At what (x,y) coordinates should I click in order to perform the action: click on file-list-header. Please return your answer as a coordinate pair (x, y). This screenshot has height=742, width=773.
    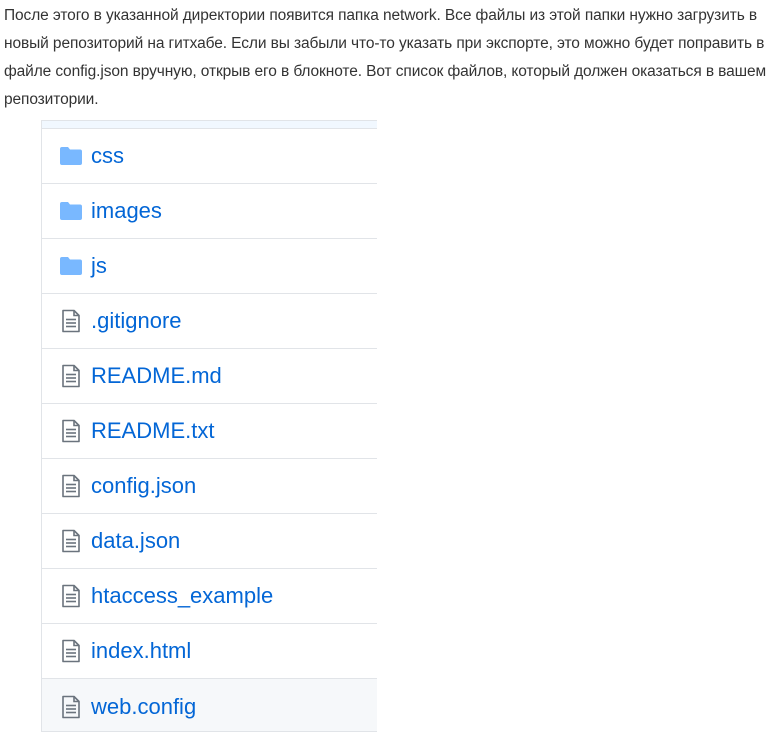
    Looking at the image, I should click on (209, 125).